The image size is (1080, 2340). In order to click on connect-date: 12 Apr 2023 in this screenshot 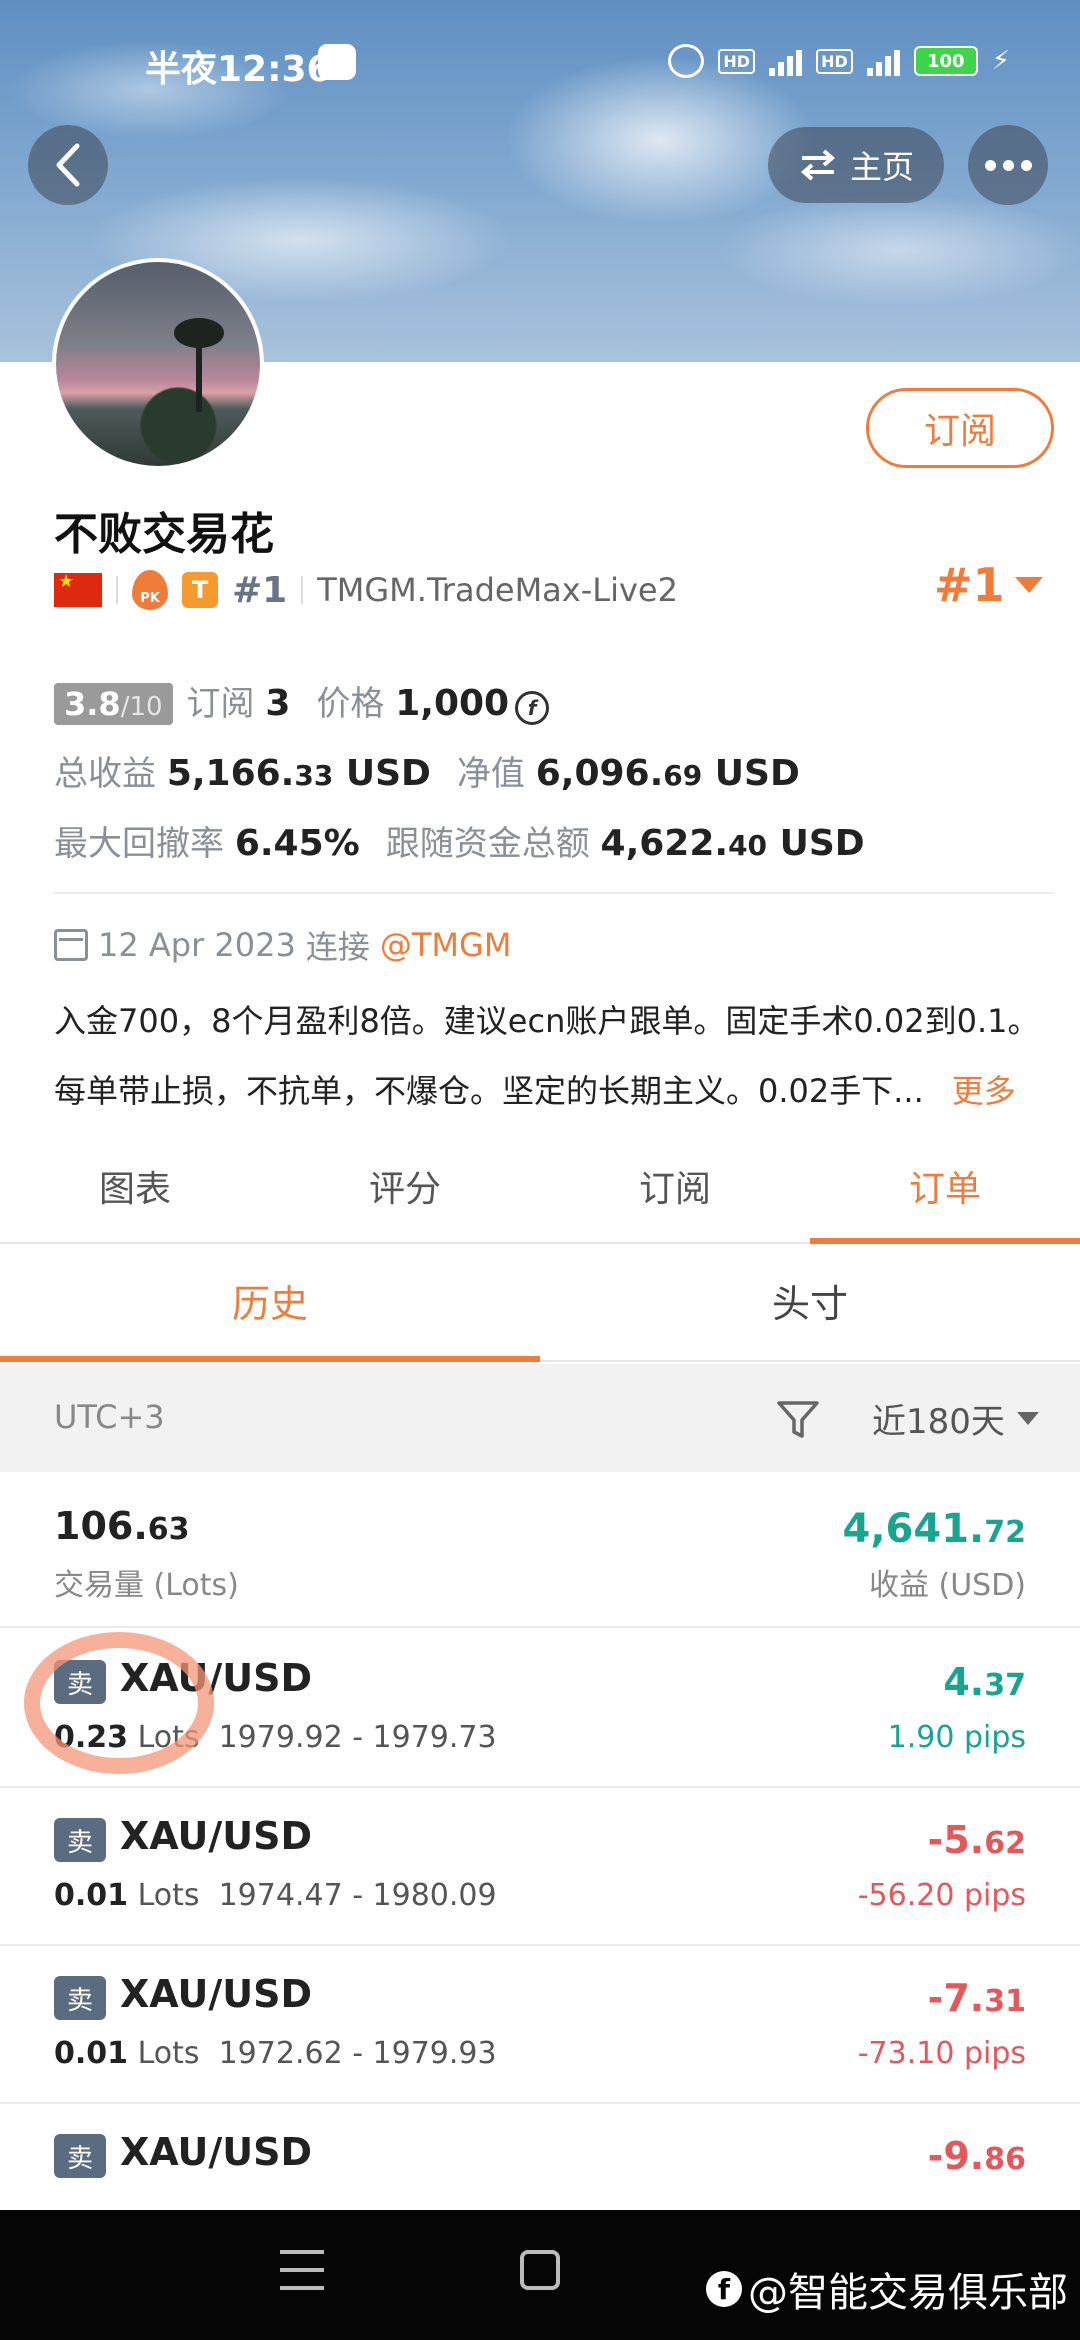, I will do `click(197, 945)`.